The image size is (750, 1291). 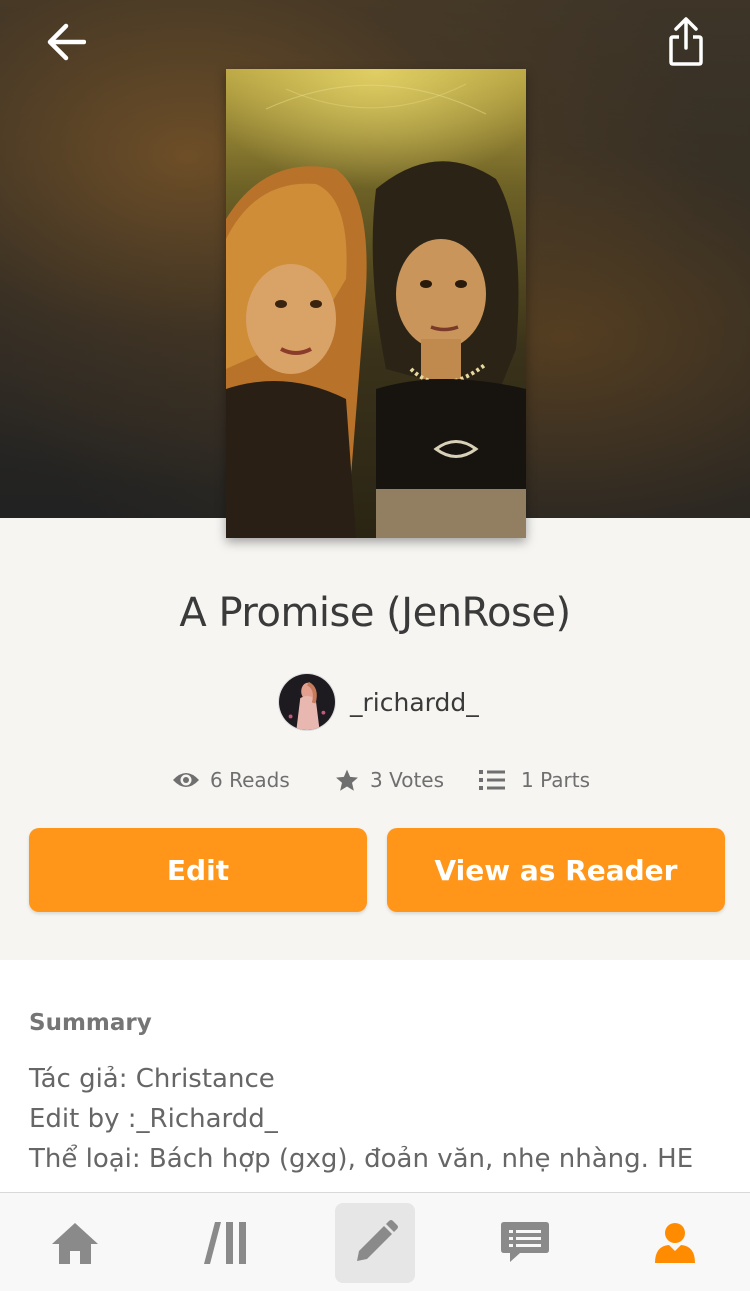 I want to click on parts-stat: 1 Parts, so click(x=534, y=780).